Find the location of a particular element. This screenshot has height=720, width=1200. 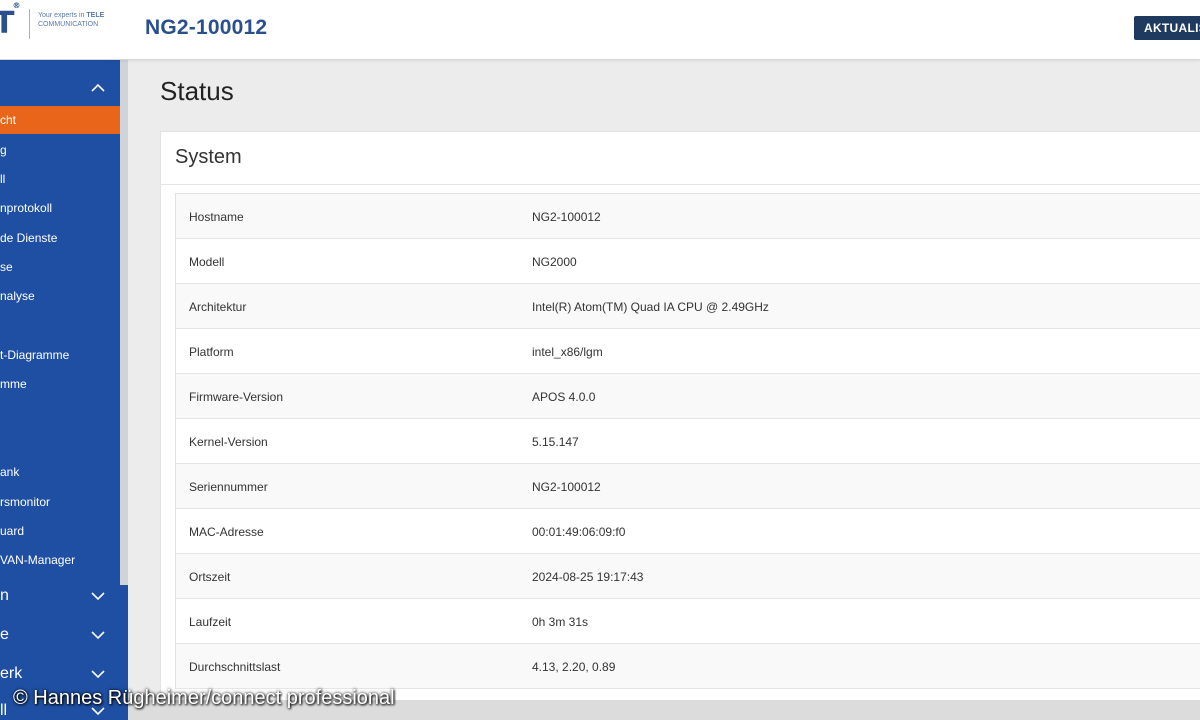

sidebar-item: nprotokoll is located at coordinates (60, 208).